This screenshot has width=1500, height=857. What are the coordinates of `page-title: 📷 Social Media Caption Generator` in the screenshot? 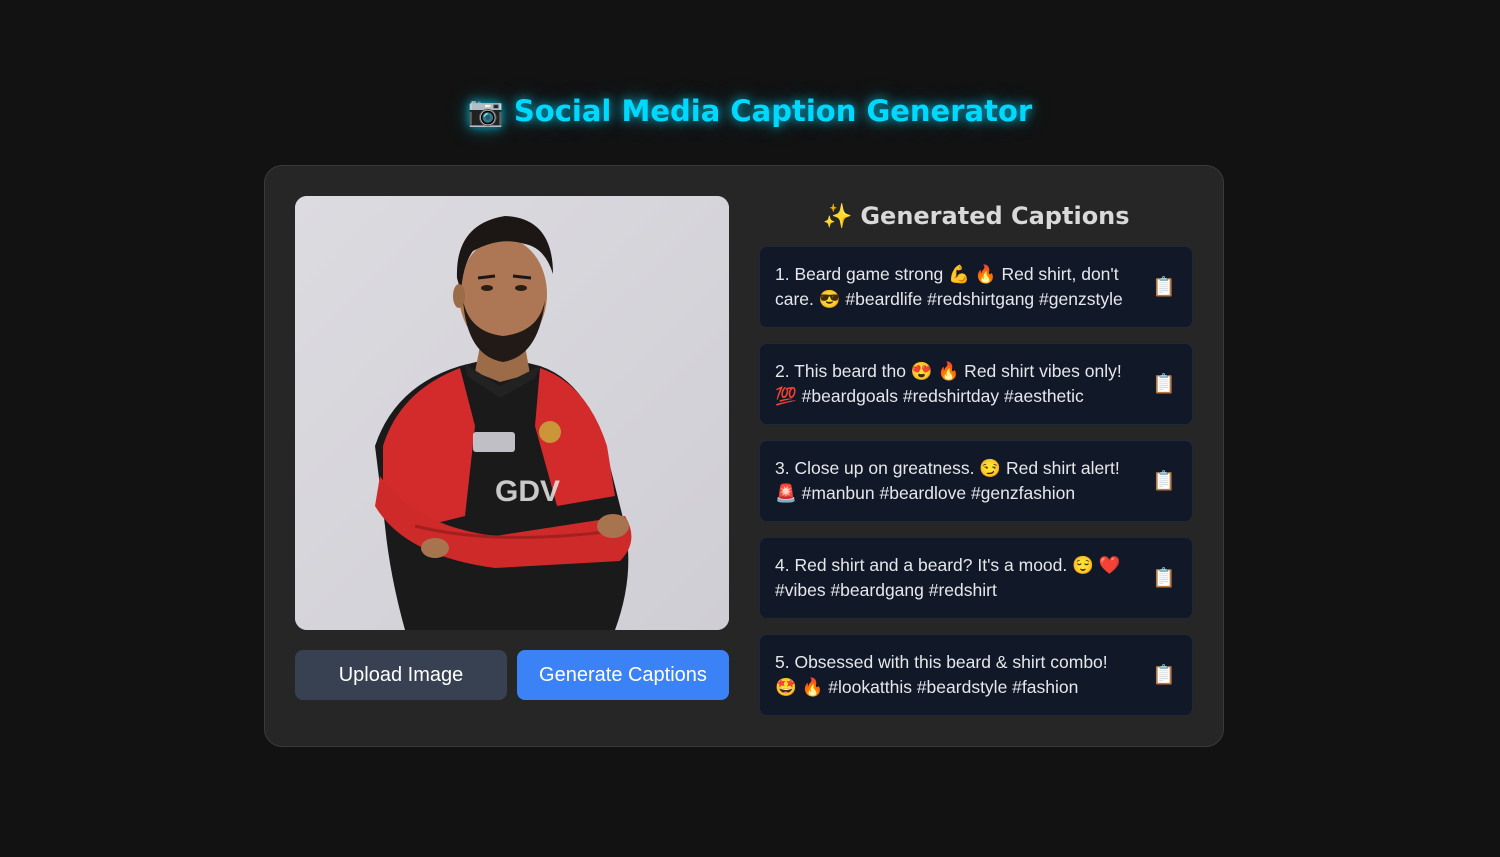 It's located at (750, 111).